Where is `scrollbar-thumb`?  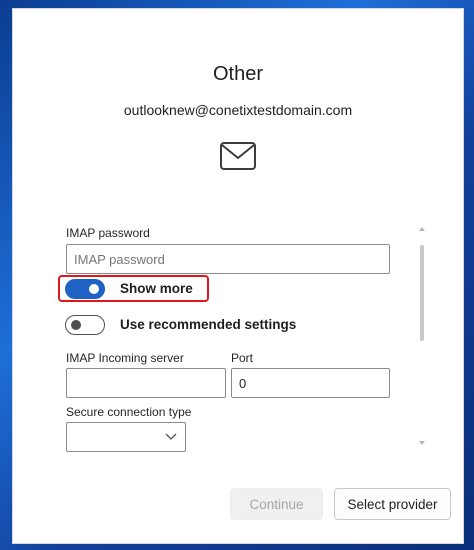
scrollbar-thumb is located at coordinates (422, 293).